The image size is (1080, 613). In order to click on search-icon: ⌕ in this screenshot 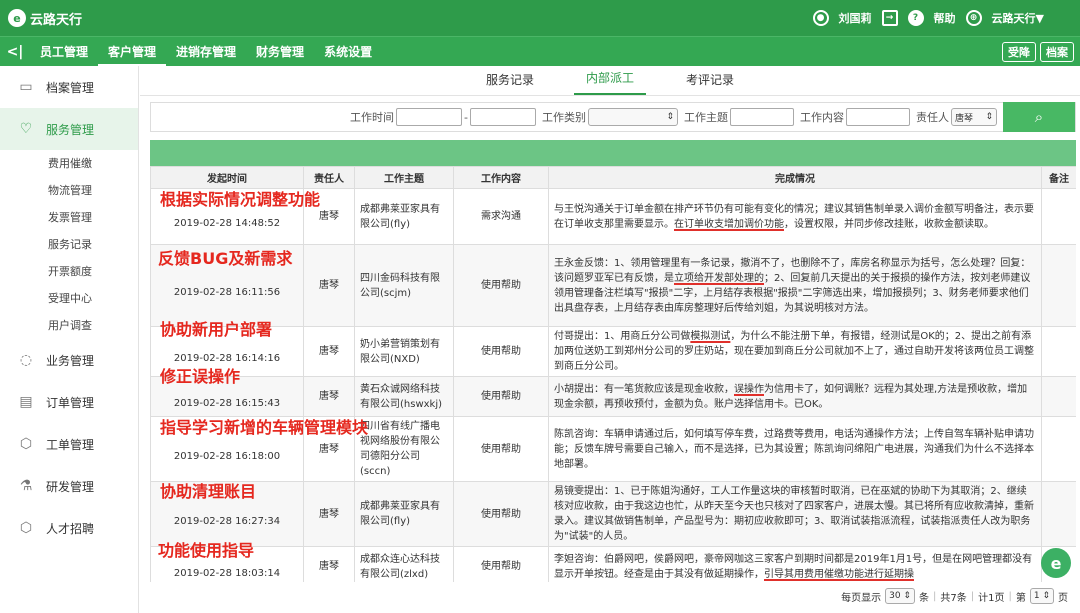, I will do `click(1039, 117)`.